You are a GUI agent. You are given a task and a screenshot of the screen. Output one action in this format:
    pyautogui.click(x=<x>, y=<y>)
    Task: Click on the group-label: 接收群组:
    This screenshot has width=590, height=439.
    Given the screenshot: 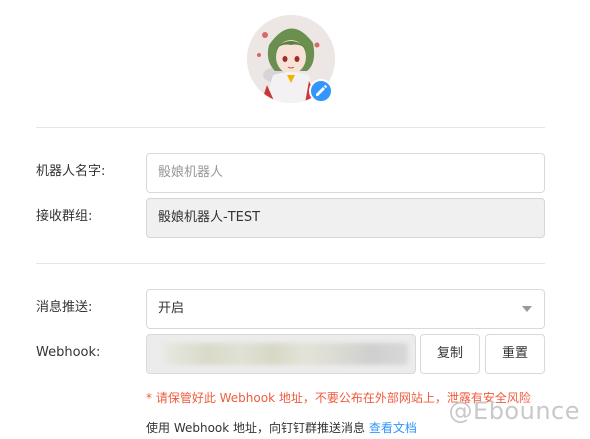 What is the action you would take?
    pyautogui.click(x=64, y=216)
    